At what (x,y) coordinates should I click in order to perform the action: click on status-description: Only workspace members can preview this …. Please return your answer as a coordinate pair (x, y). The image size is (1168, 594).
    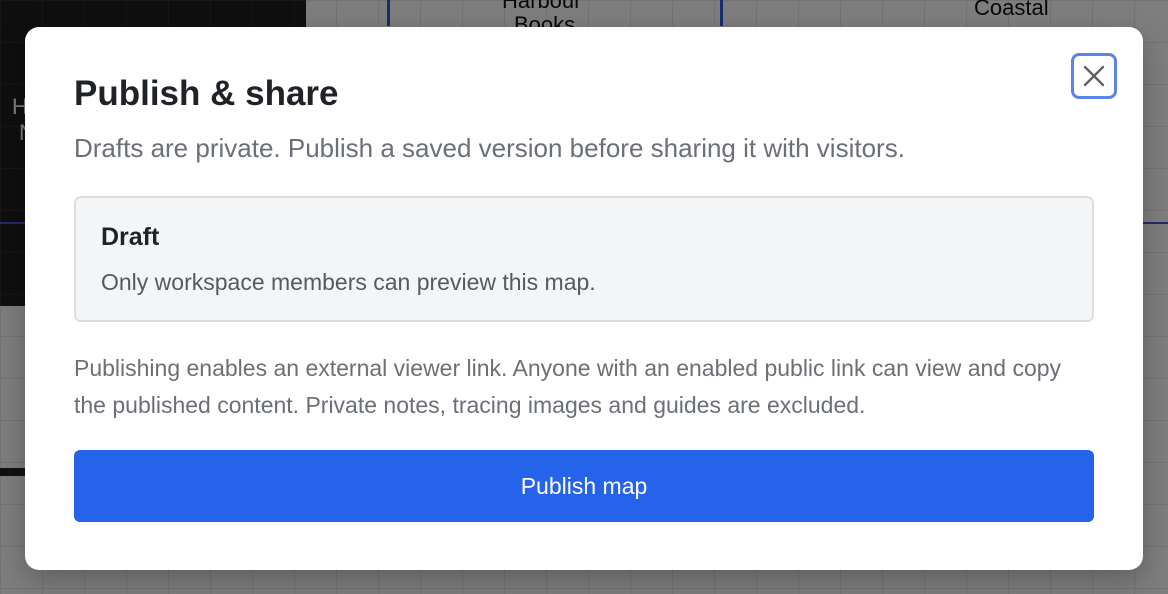
    Looking at the image, I should click on (348, 282).